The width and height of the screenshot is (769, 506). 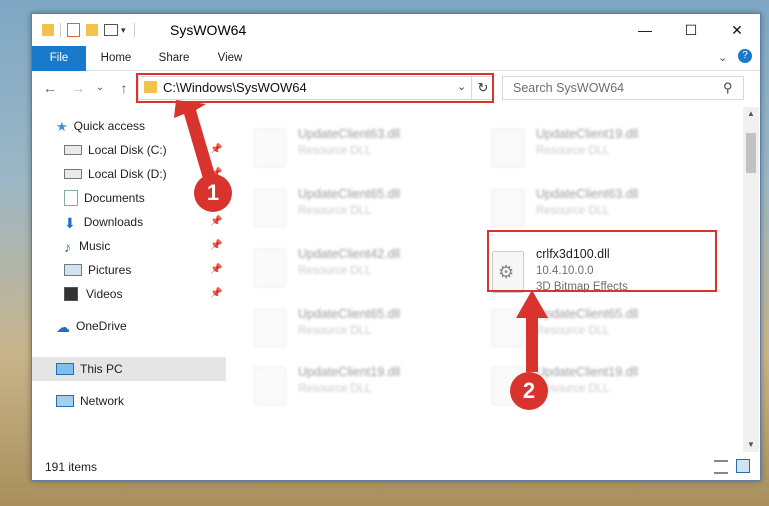 I want to click on step-2-badge: 2, so click(x=529, y=391).